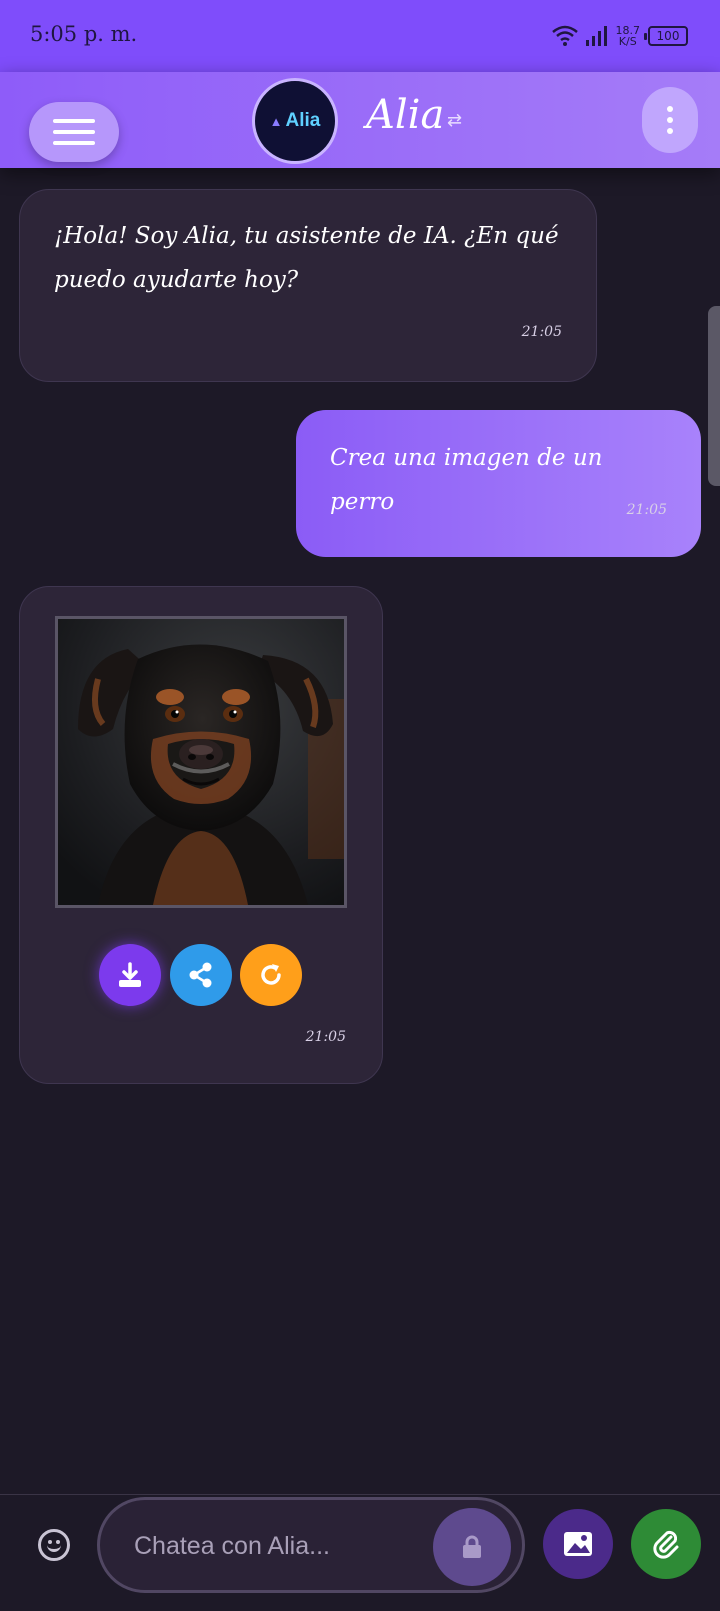  I want to click on smile-icon, so click(54, 1547).